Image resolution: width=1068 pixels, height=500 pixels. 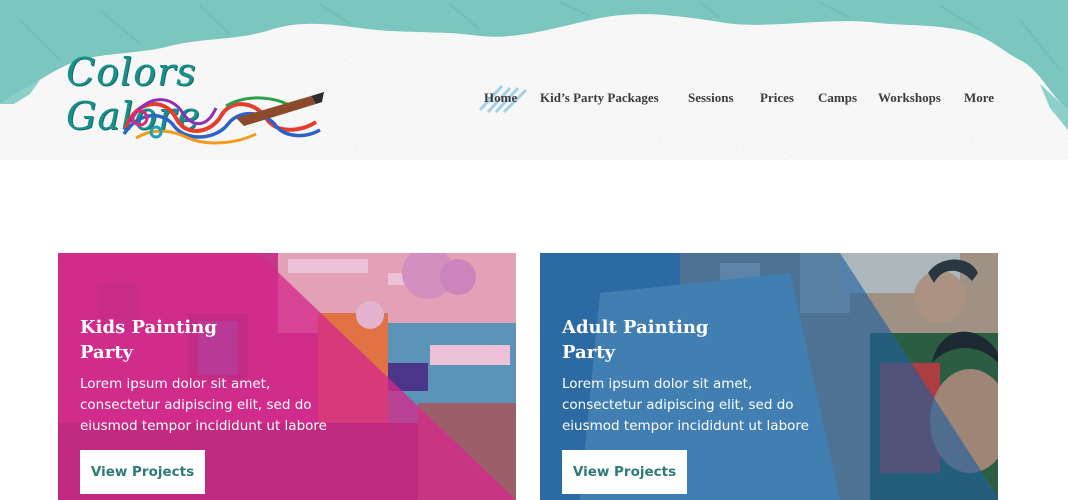 What do you see at coordinates (837, 98) in the screenshot?
I see `nav-item-camps: Camps` at bounding box center [837, 98].